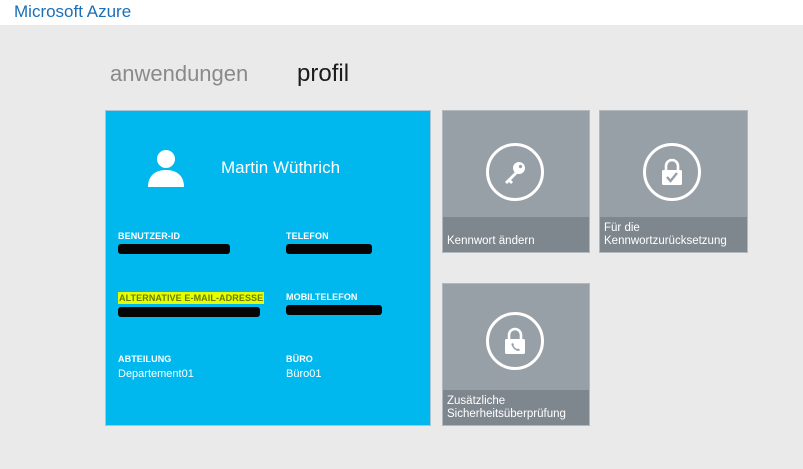 This screenshot has width=803, height=469. What do you see at coordinates (166, 168) in the screenshot?
I see `person-icon` at bounding box center [166, 168].